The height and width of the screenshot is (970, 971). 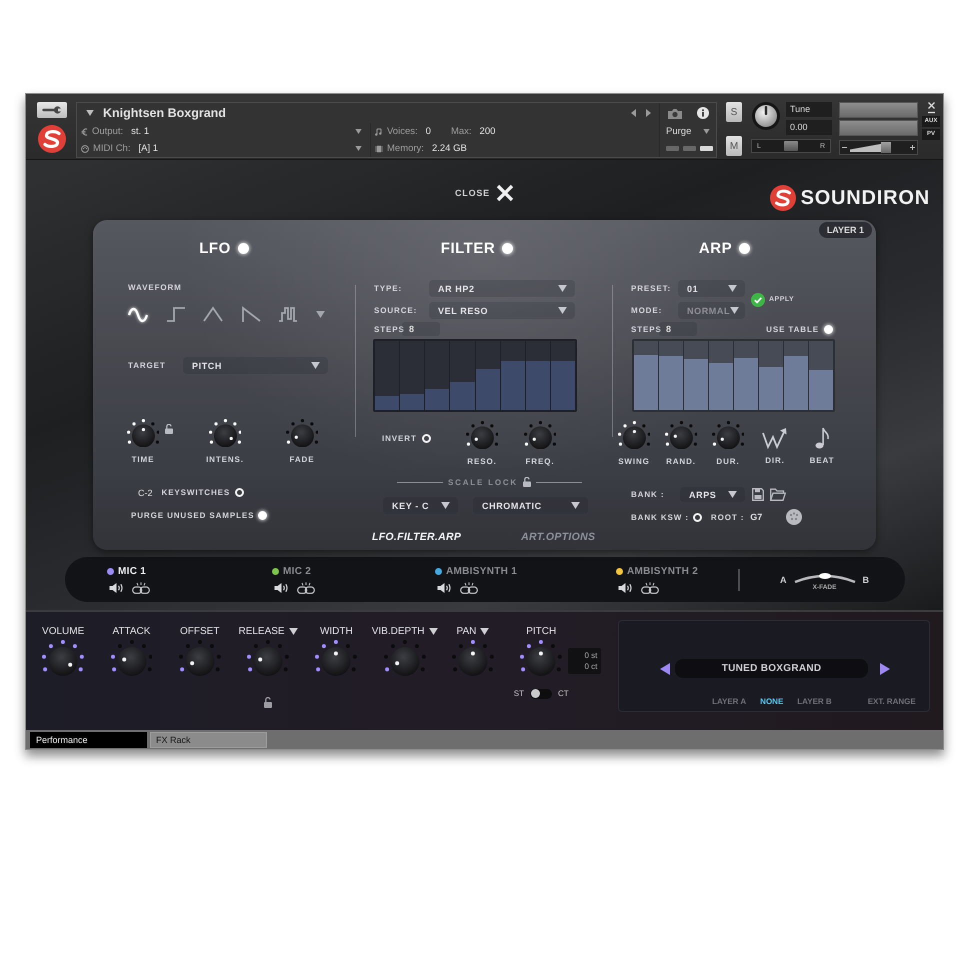 What do you see at coordinates (541, 693) in the screenshot?
I see `unit-switch` at bounding box center [541, 693].